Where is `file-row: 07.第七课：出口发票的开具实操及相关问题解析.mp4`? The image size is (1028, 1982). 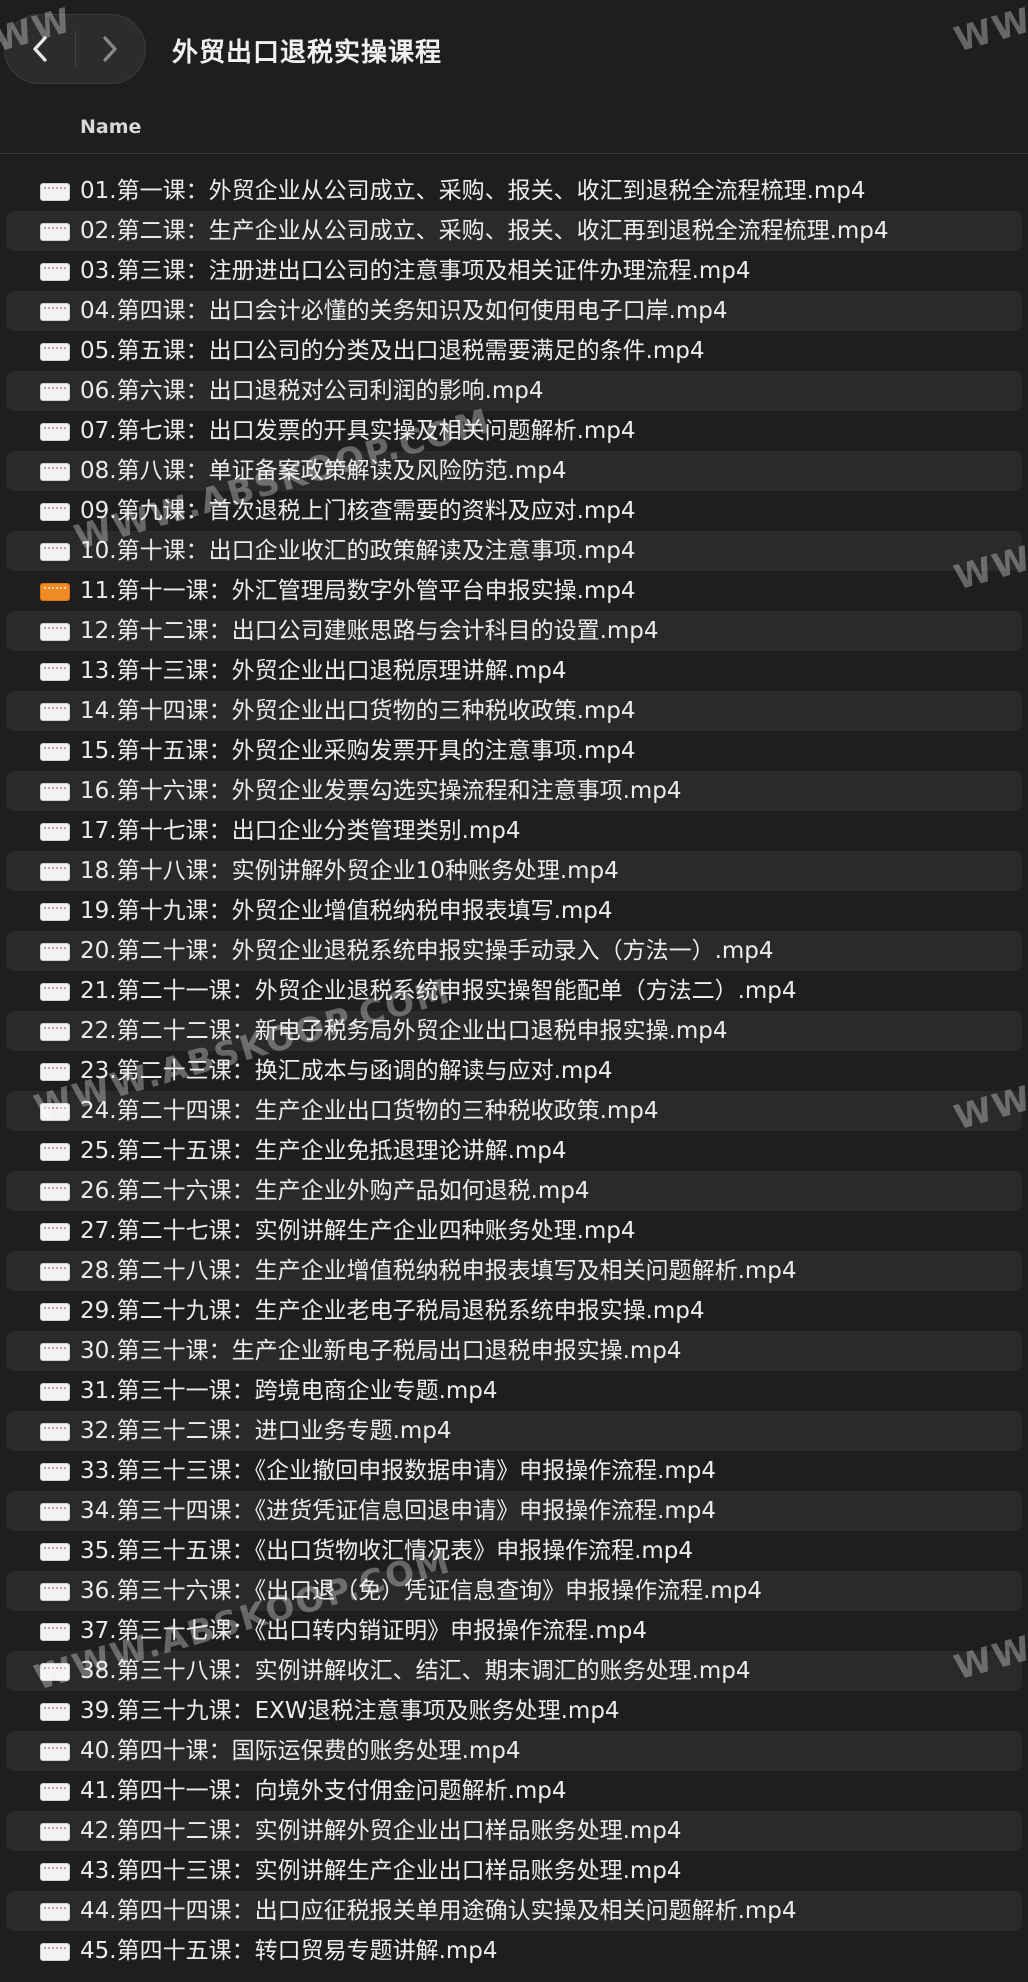
file-row: 07.第七课：出口发票的开具实操及相关问题解析.mp4 is located at coordinates (514, 431).